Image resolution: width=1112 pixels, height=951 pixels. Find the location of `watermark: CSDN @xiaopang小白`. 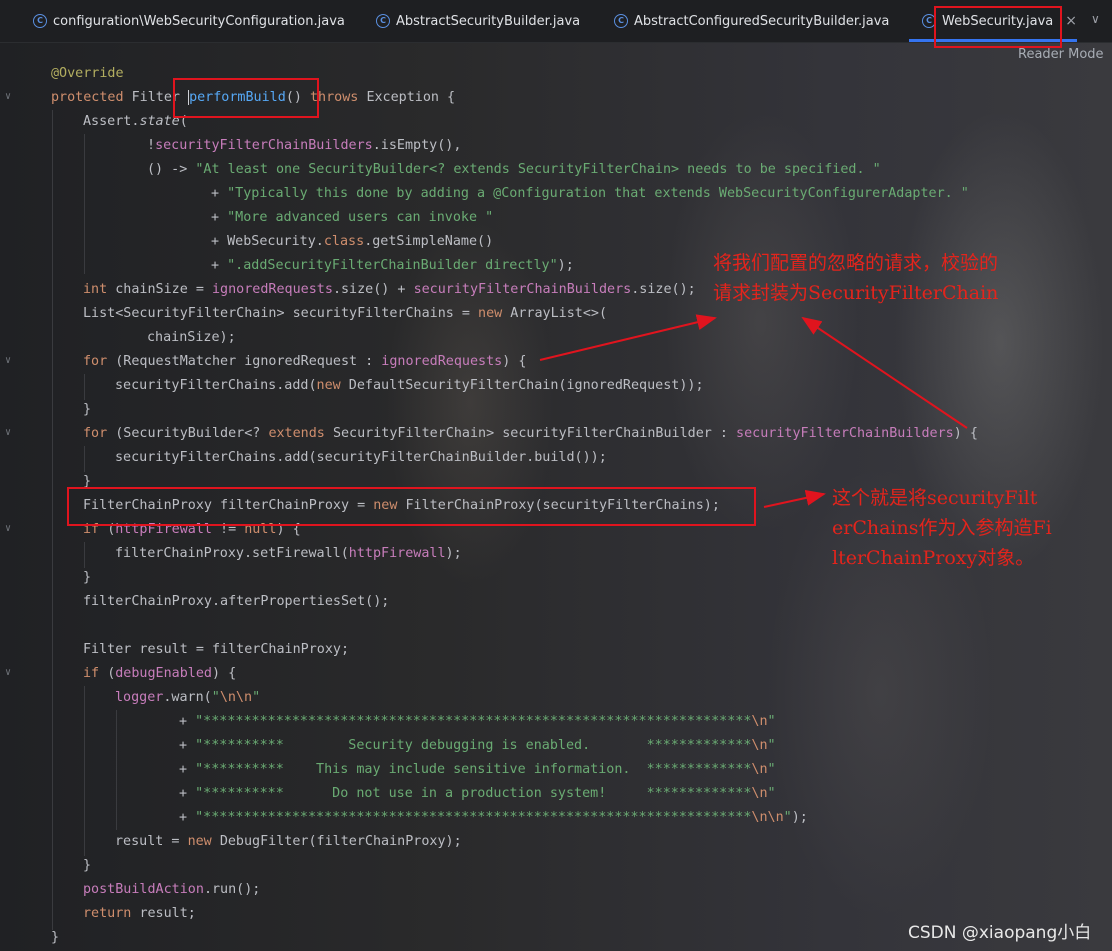

watermark: CSDN @xiaopang小白 is located at coordinates (1000, 933).